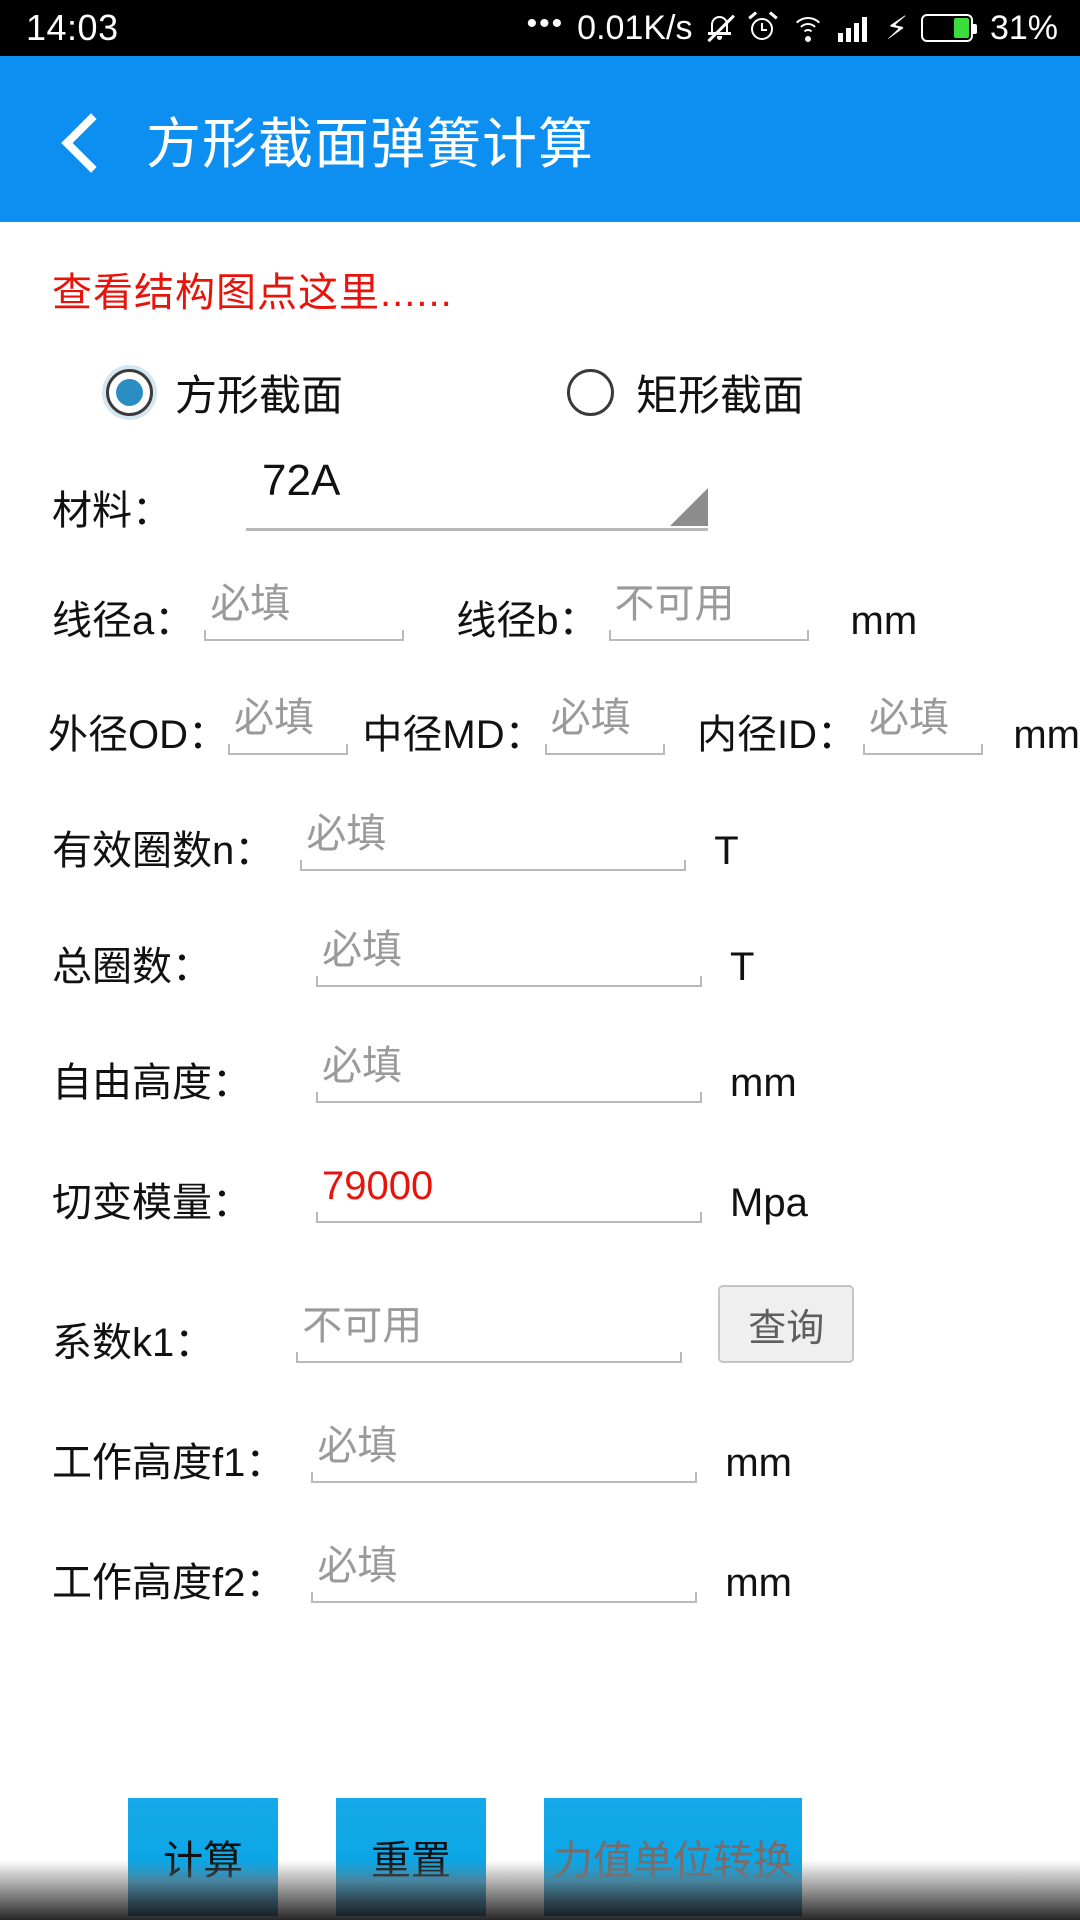  Describe the element at coordinates (362, 1066) in the screenshot. I see `free-height-placeholder: 必填` at that location.